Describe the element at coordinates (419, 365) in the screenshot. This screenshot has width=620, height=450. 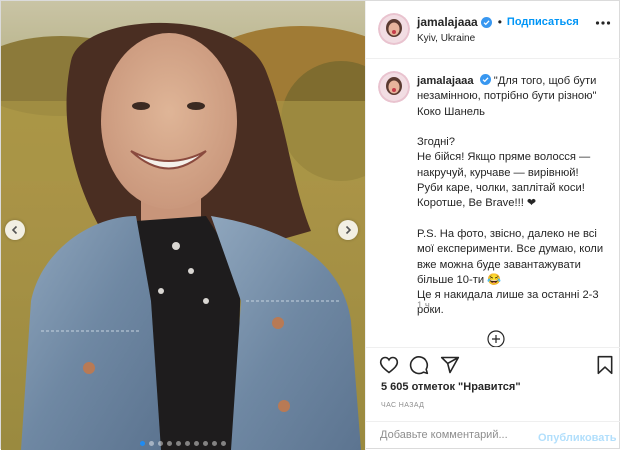
I see `comment-icon` at that location.